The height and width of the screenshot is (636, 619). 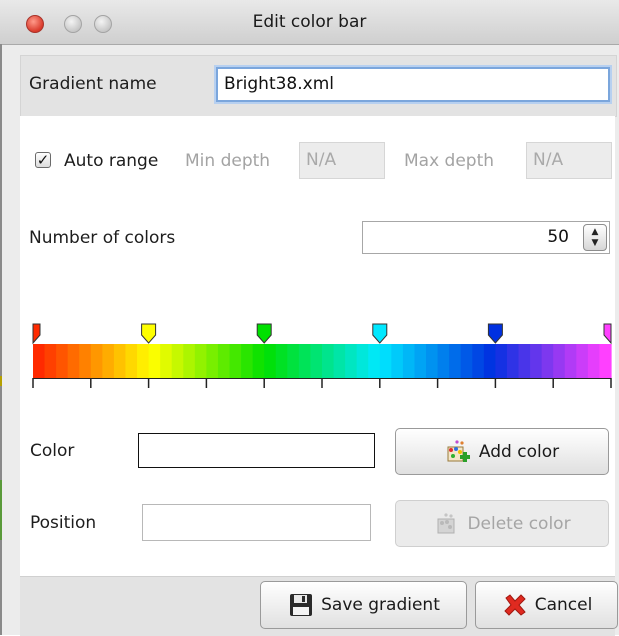 I want to click on min-depth-input: N/A, so click(x=342, y=160).